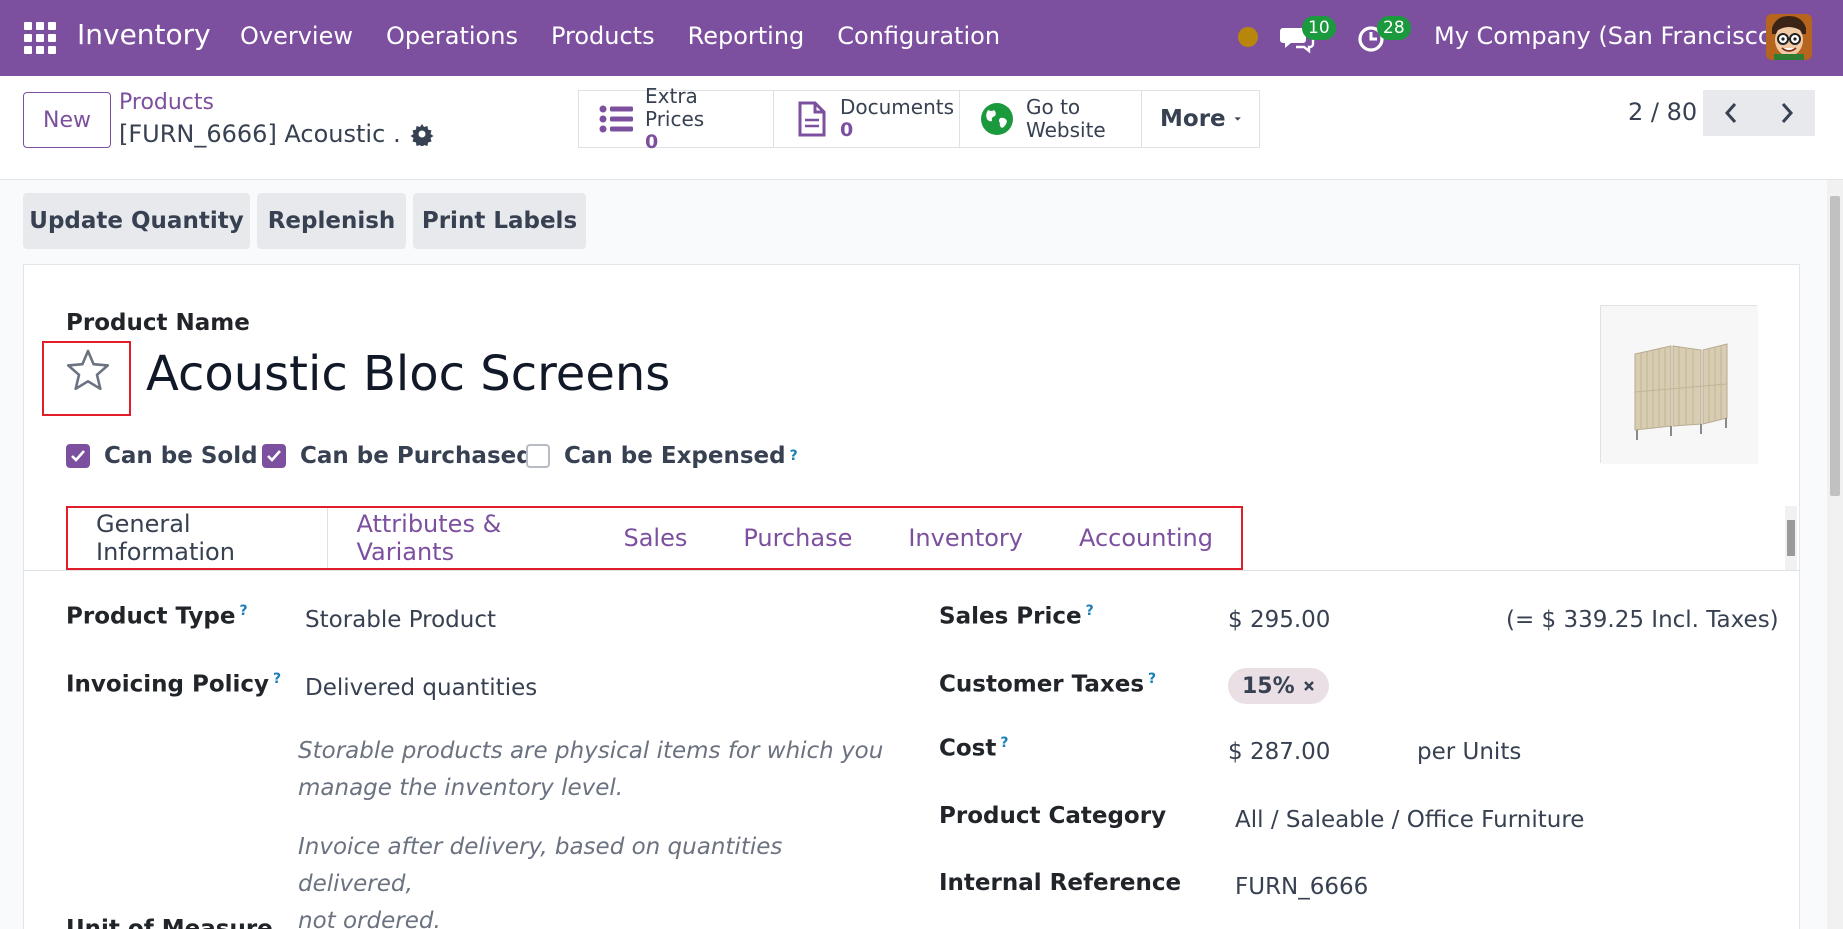  I want to click on cost-uom: per Units, so click(1469, 752).